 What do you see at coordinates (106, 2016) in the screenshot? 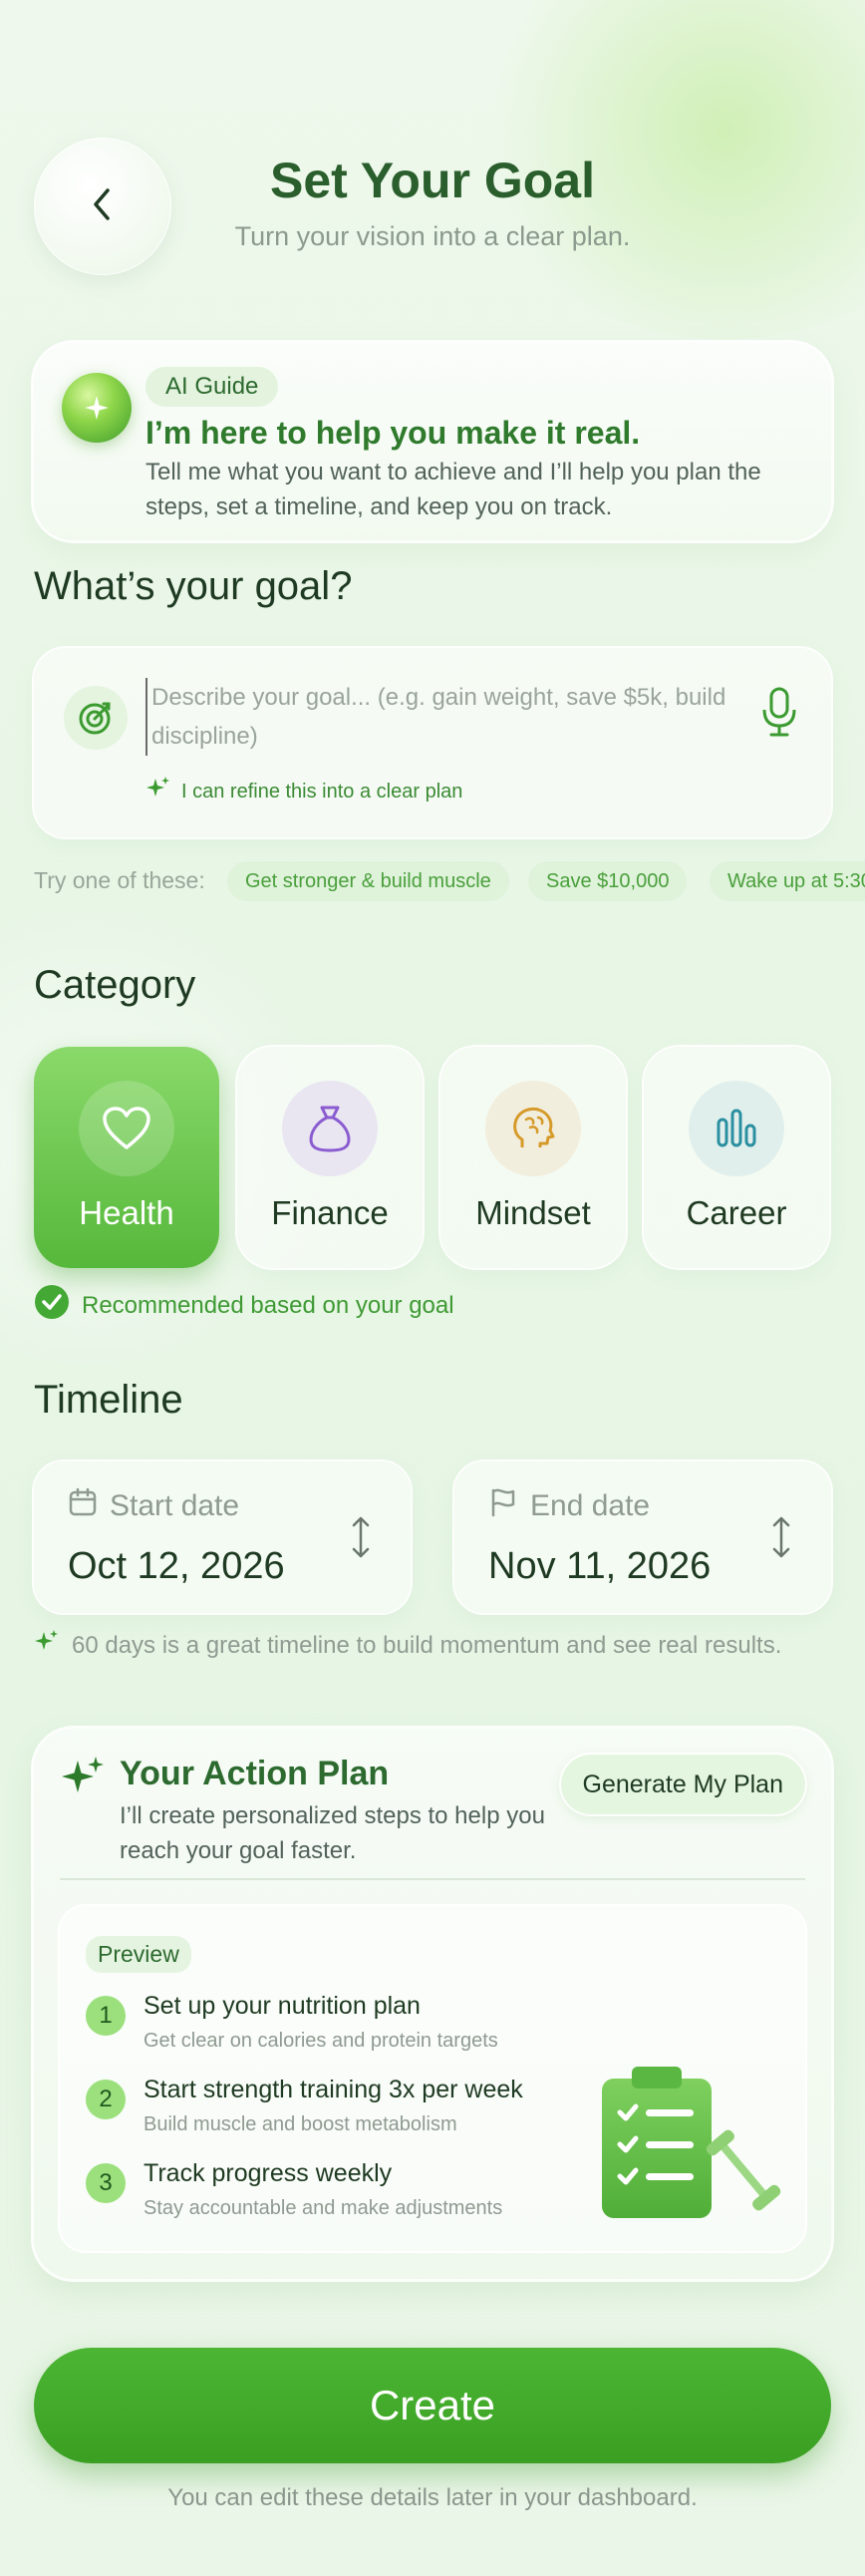
I see `step-number: 1` at bounding box center [106, 2016].